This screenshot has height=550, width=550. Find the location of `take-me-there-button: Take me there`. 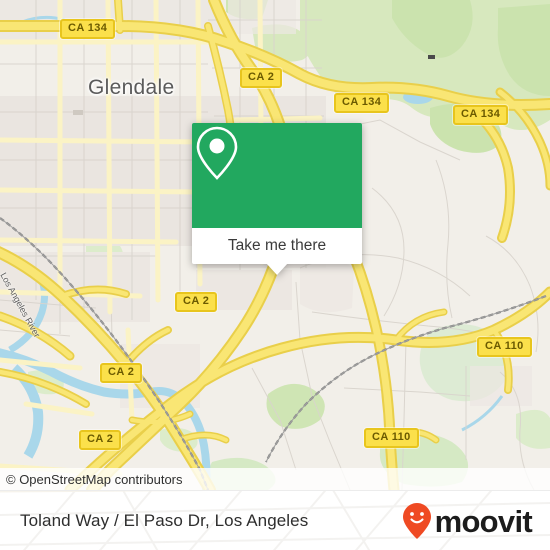

take-me-there-button: Take me there is located at coordinates (277, 246).